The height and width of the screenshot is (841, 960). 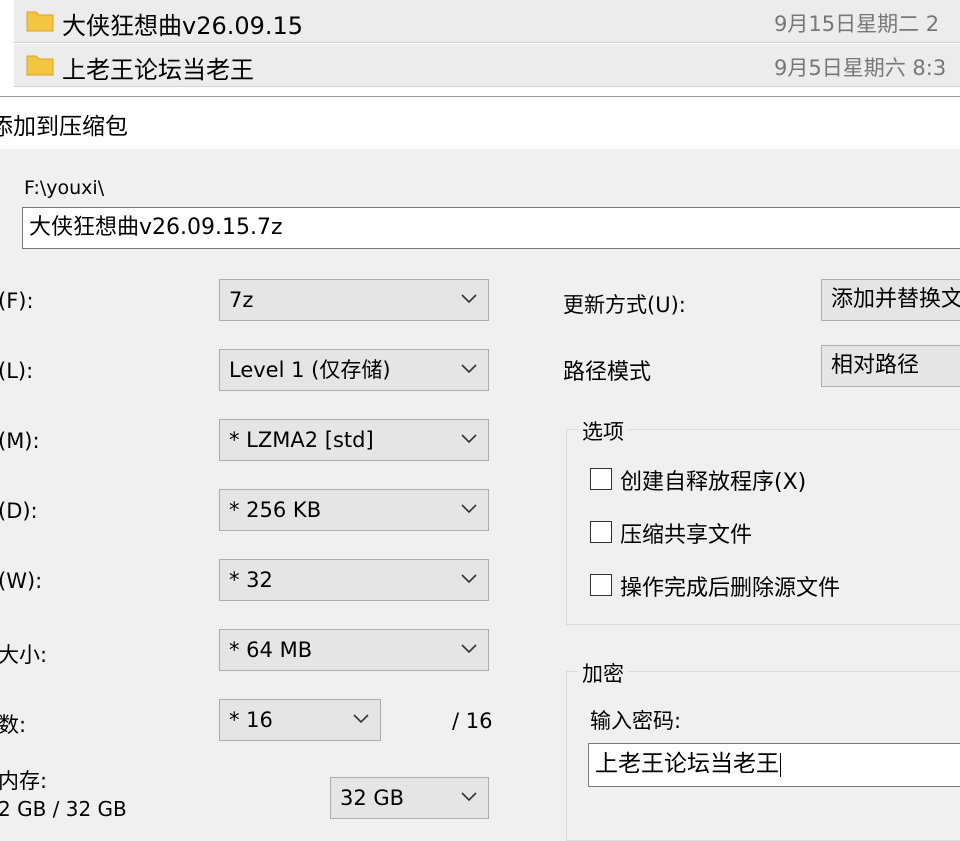 What do you see at coordinates (780, 764) in the screenshot?
I see `text-caret` at bounding box center [780, 764].